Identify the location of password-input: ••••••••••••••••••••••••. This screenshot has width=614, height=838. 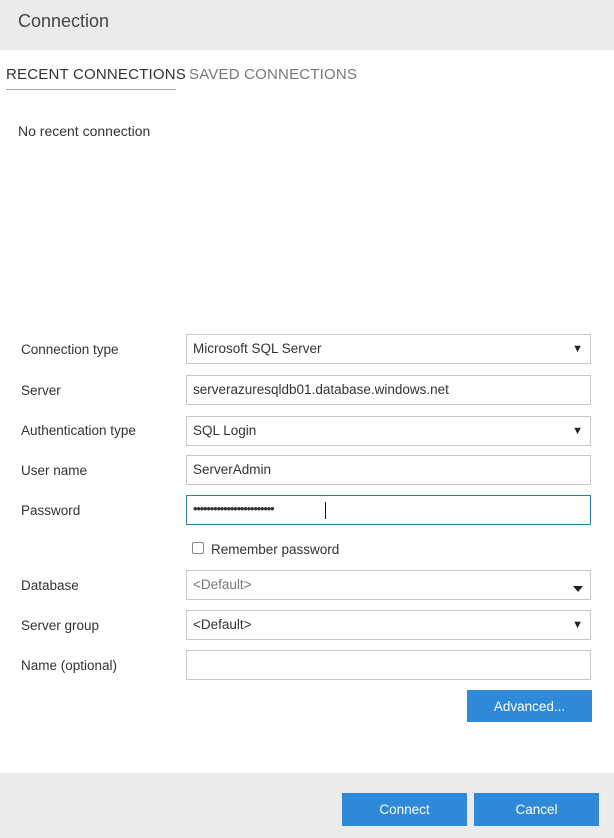
(388, 510).